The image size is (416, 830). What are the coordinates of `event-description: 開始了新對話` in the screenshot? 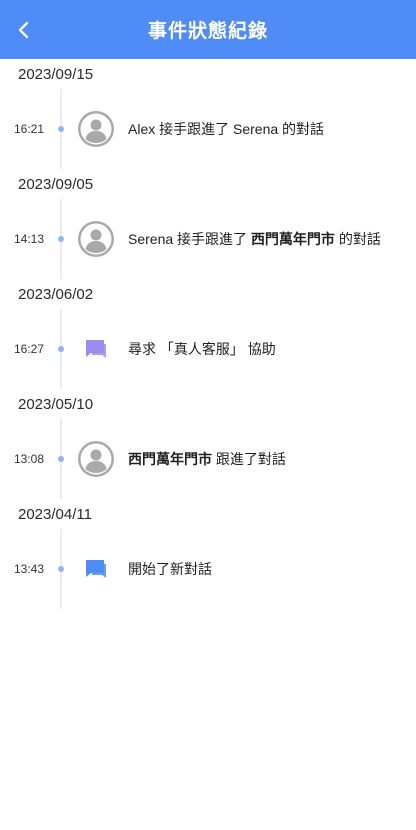 It's located at (260, 569).